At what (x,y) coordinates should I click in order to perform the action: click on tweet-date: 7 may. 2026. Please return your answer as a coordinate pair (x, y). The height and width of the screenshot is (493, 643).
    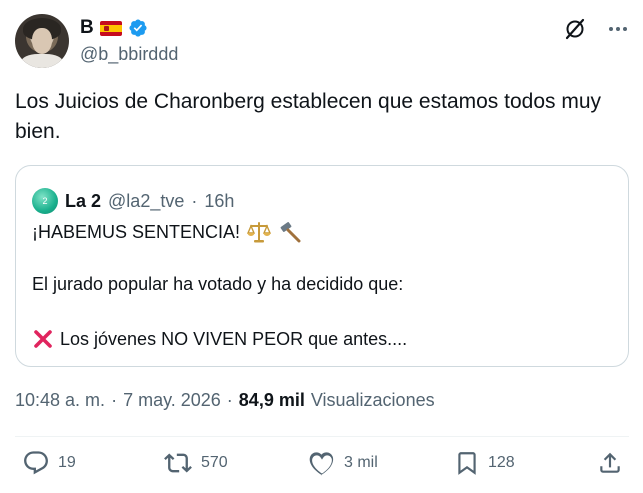
    Looking at the image, I should click on (172, 400).